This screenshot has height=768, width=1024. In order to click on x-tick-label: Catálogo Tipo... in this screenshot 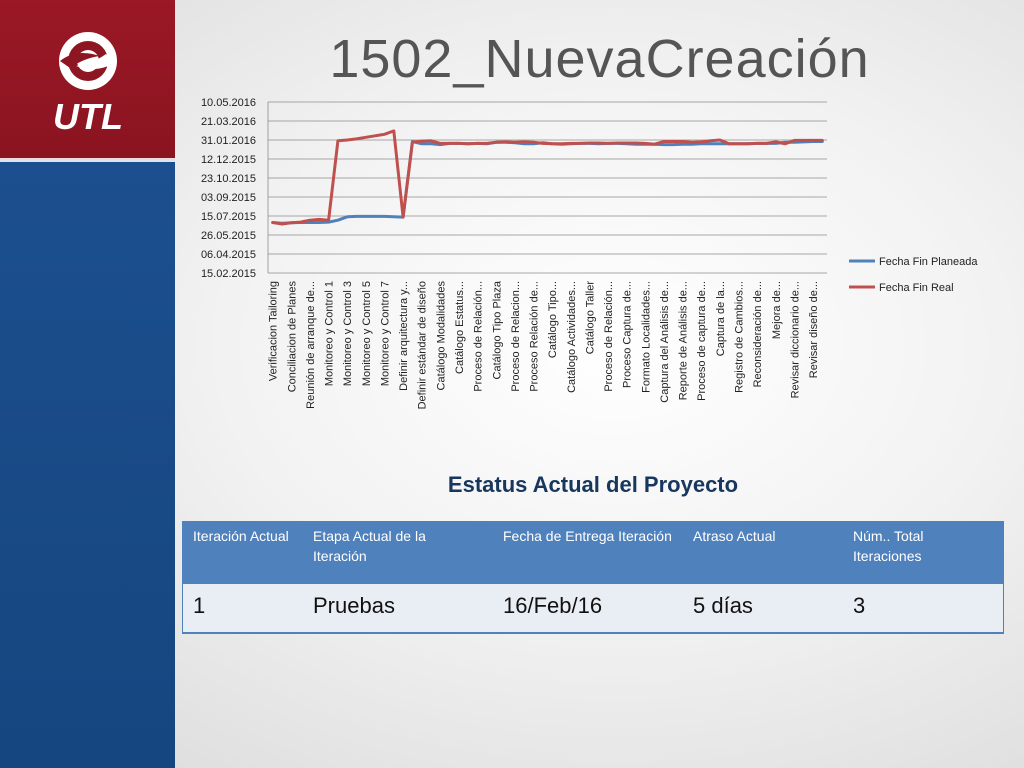, I will do `click(553, 319)`.